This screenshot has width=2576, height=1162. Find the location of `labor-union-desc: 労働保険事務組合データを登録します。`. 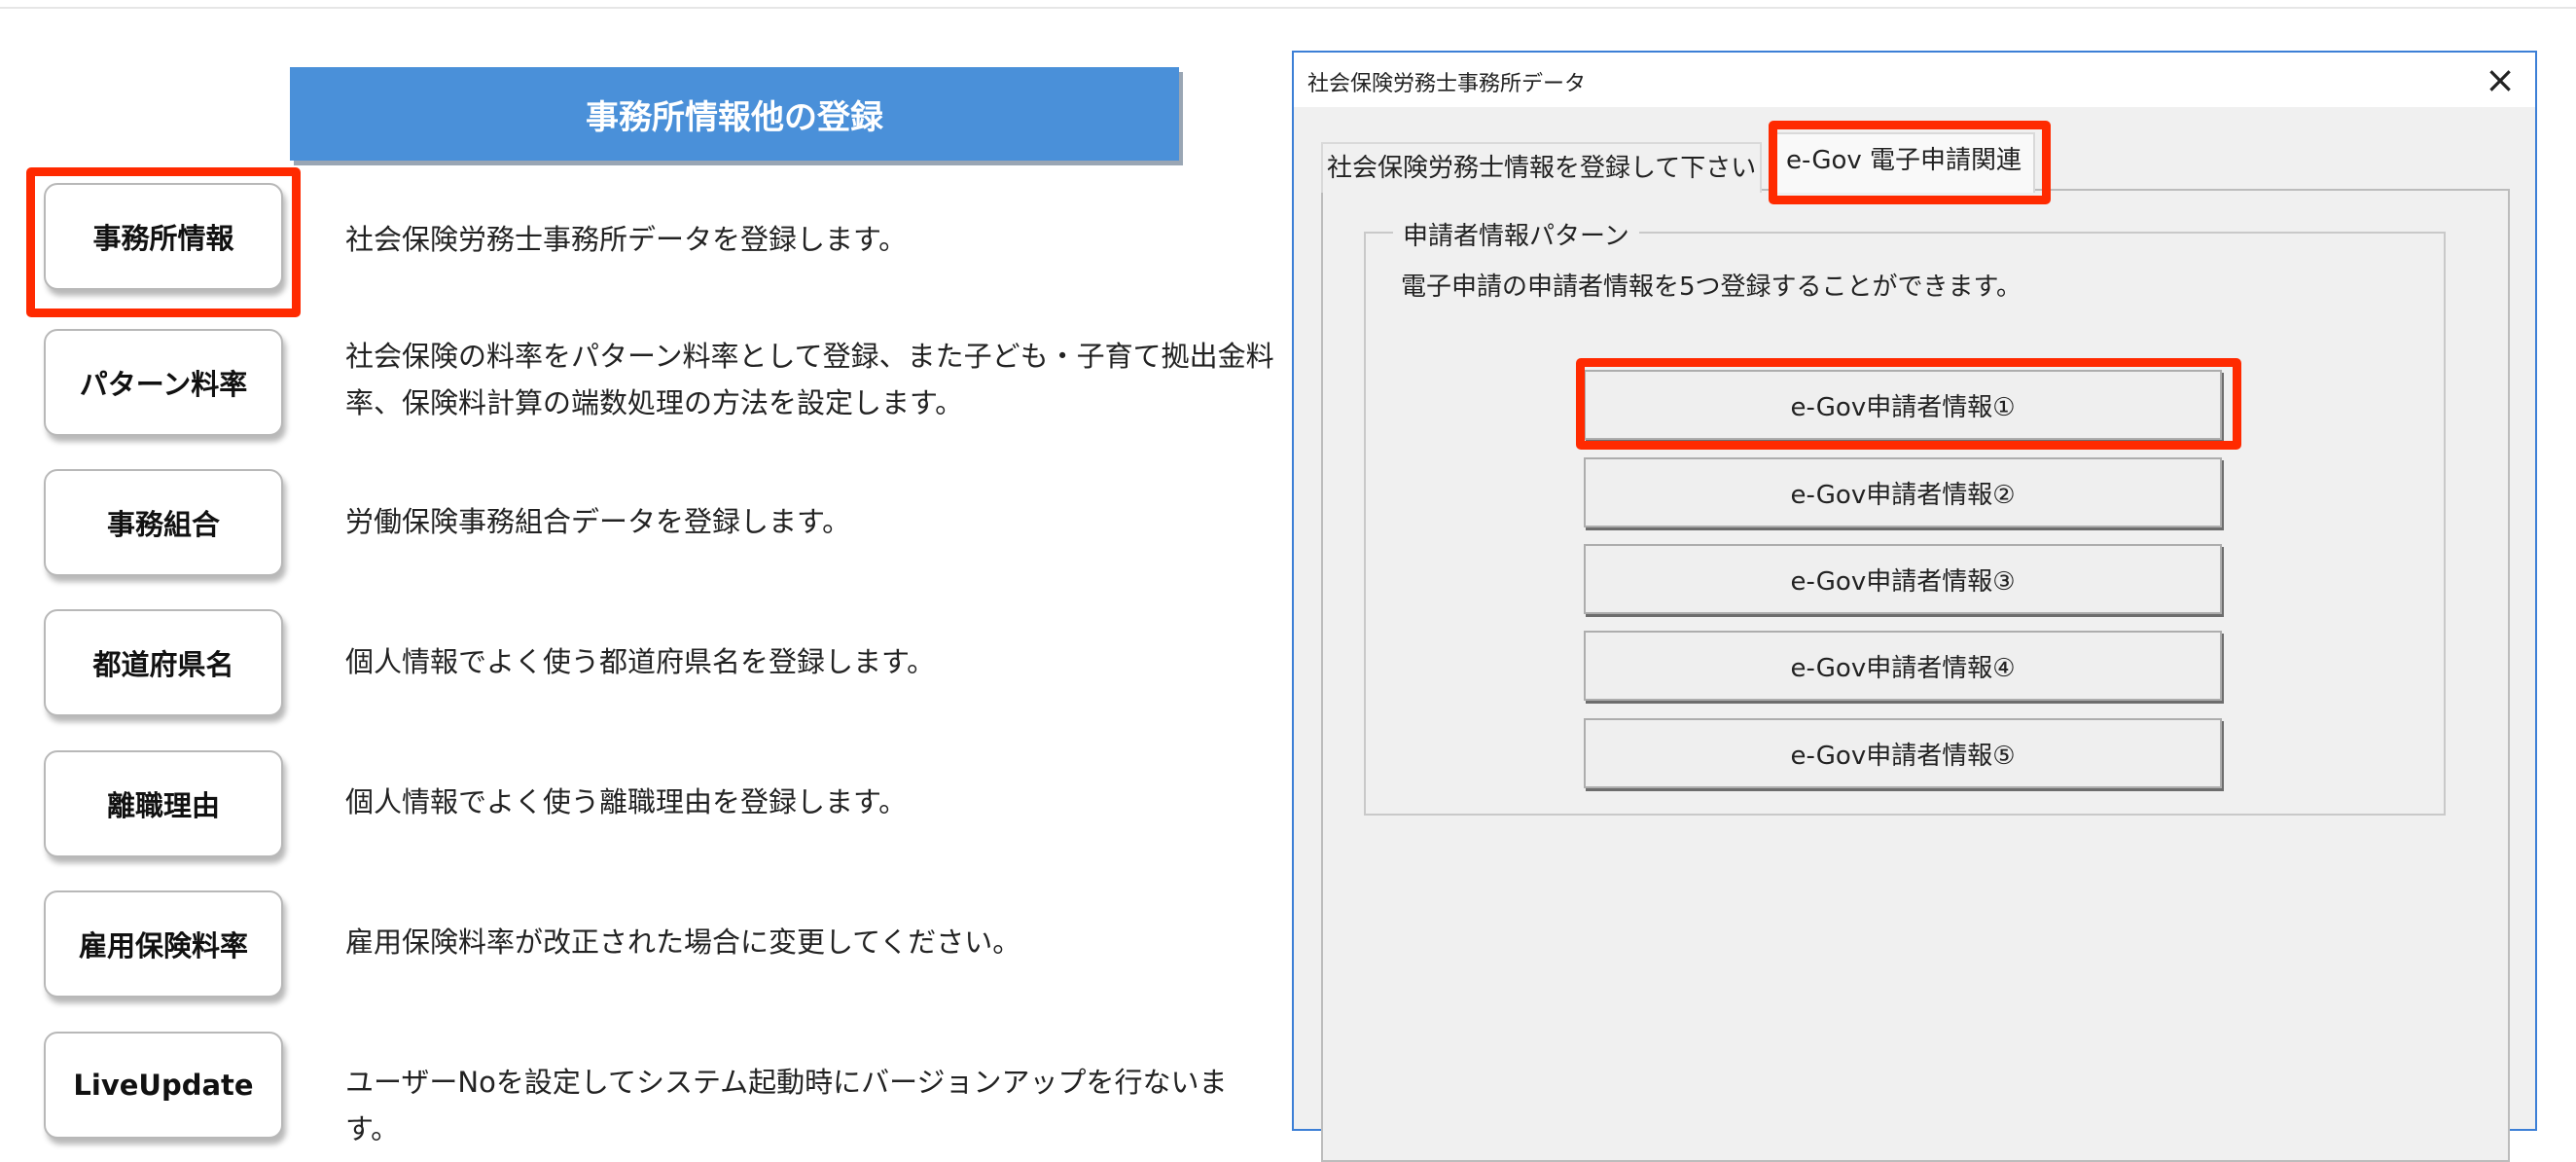

labor-union-desc: 労働保険事務組合データを登録します。 is located at coordinates (598, 521).